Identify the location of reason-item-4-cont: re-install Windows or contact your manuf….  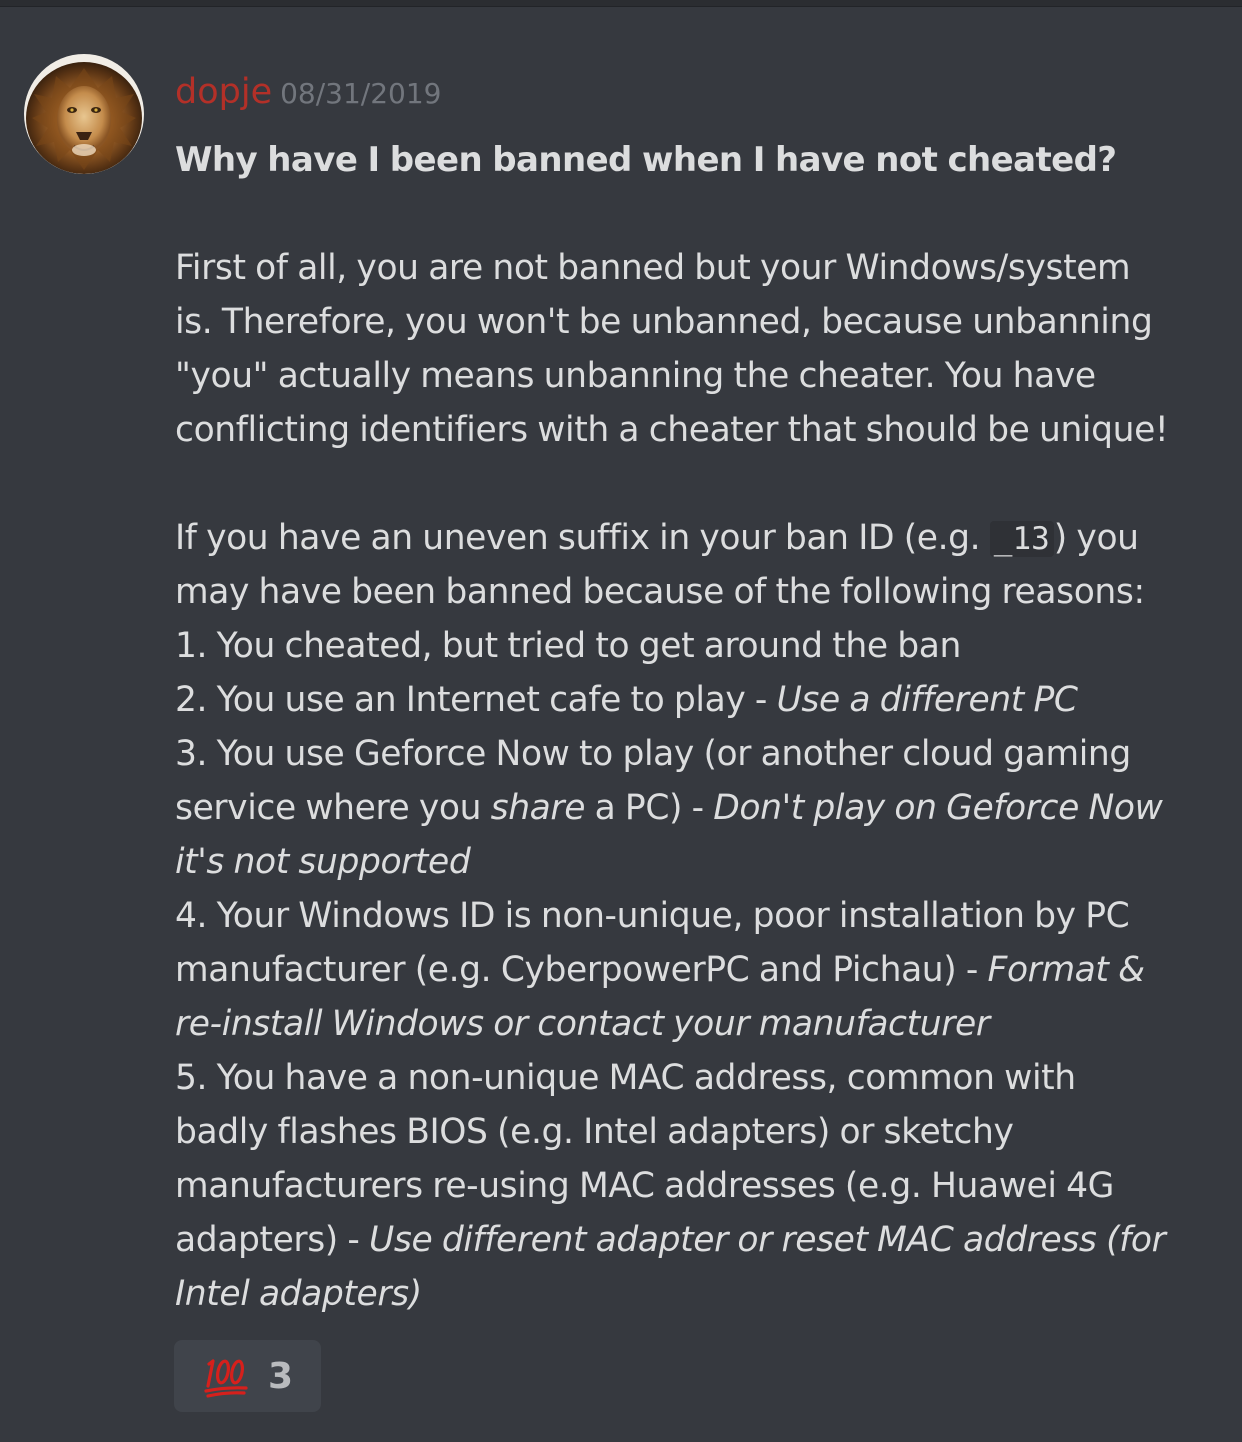
(582, 1024).